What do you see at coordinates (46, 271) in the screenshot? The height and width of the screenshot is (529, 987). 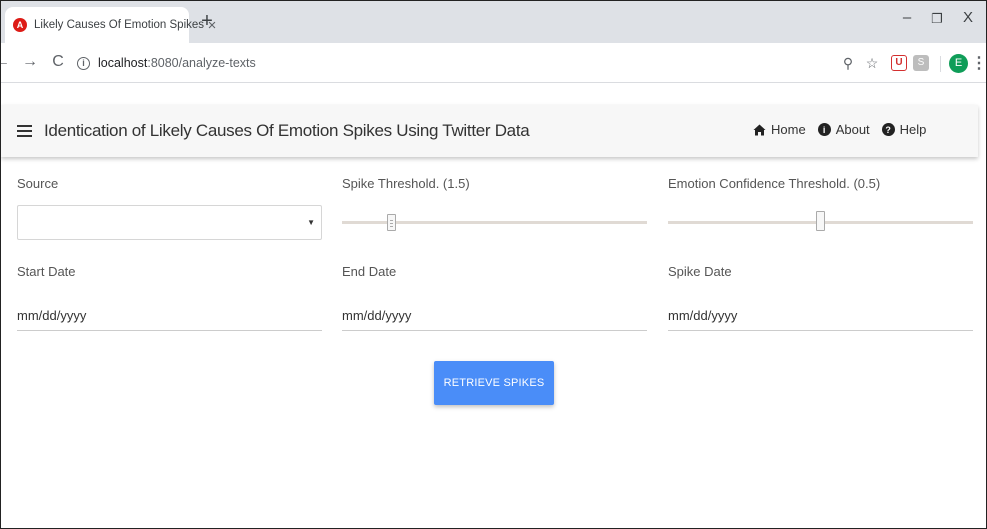 I see `start-date-label: Start Date` at bounding box center [46, 271].